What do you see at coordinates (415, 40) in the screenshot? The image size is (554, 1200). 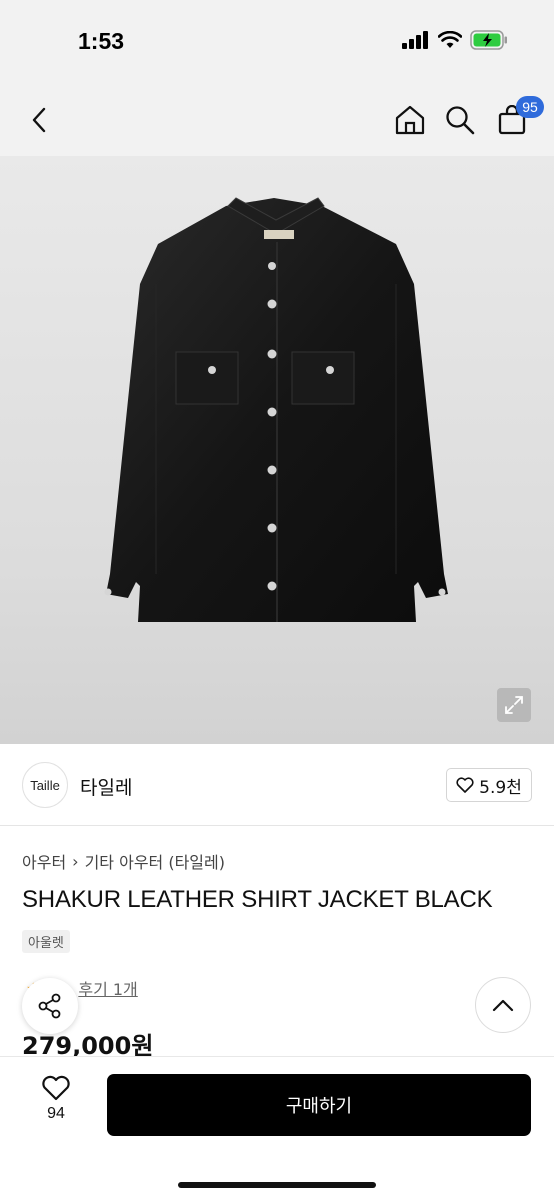 I see `signal-icon` at bounding box center [415, 40].